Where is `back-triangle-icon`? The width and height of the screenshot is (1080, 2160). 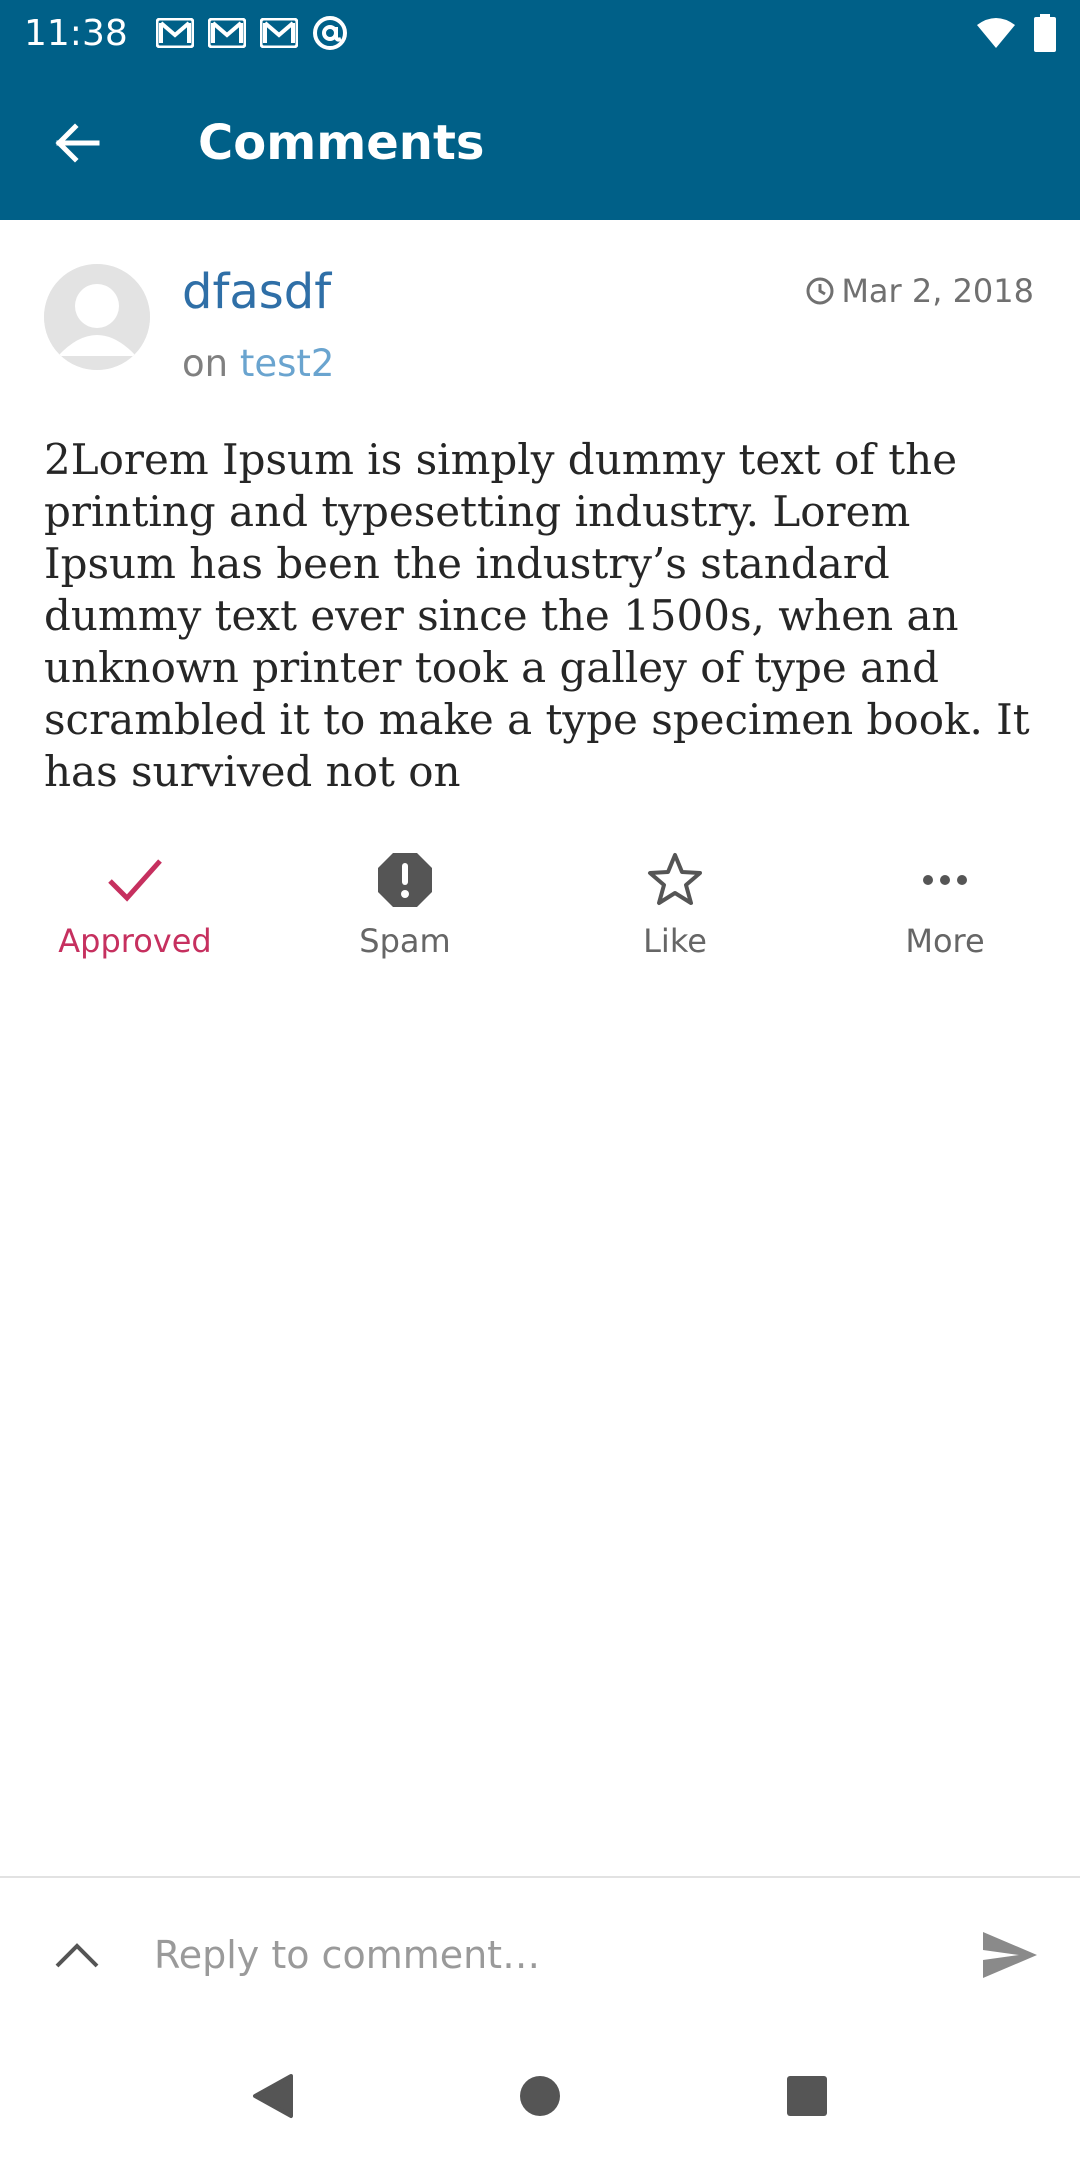
back-triangle-icon is located at coordinates (273, 2096).